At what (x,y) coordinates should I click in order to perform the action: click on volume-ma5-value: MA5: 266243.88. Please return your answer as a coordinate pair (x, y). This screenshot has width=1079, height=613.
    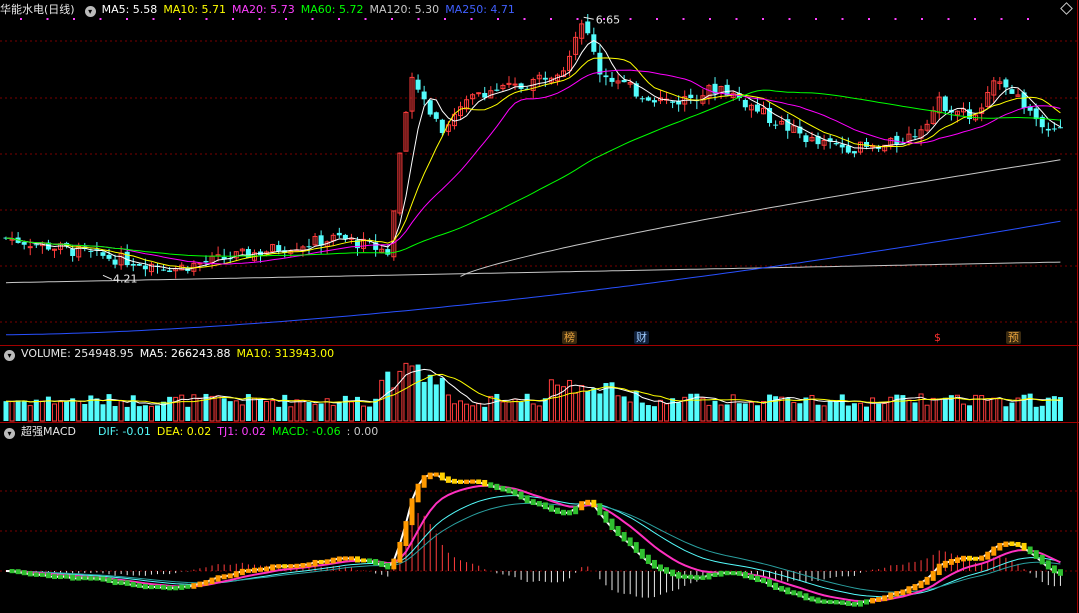
    Looking at the image, I should click on (185, 353).